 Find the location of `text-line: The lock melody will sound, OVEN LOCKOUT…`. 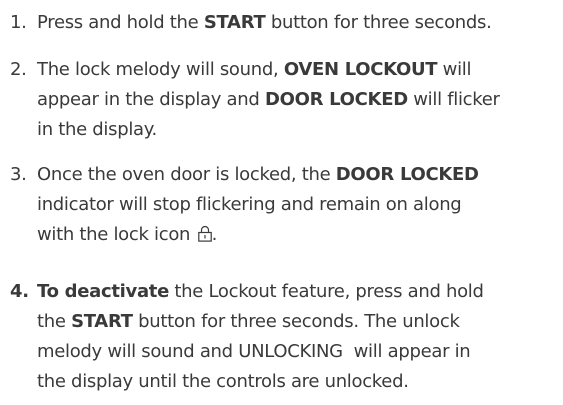

text-line: The lock melody will sound, OVEN LOCKOUT… is located at coordinates (254, 69).